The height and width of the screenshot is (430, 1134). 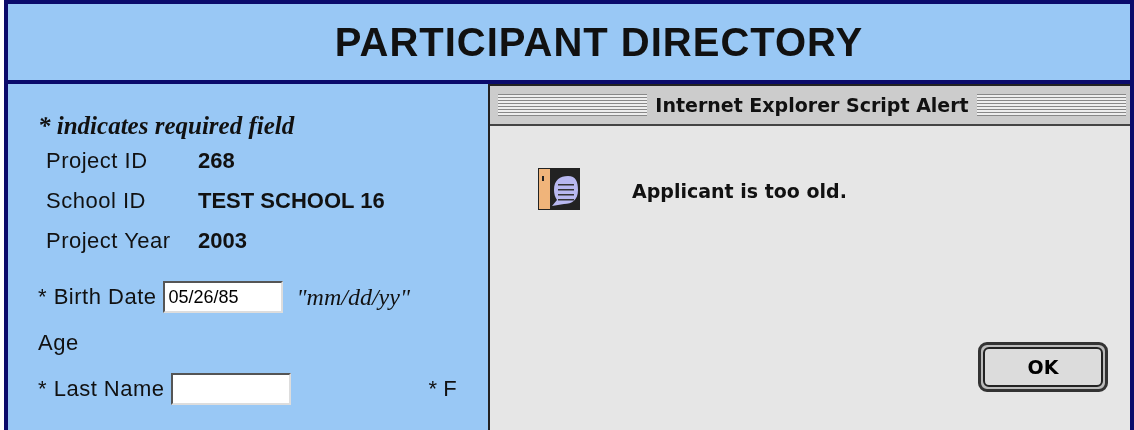 What do you see at coordinates (222, 241) in the screenshot?
I see `info-value: 2003` at bounding box center [222, 241].